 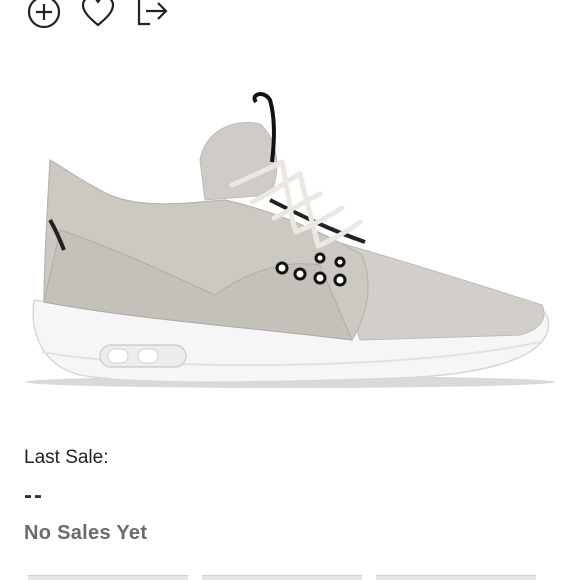 I want to click on bottom-tab-bar, so click(x=290, y=577).